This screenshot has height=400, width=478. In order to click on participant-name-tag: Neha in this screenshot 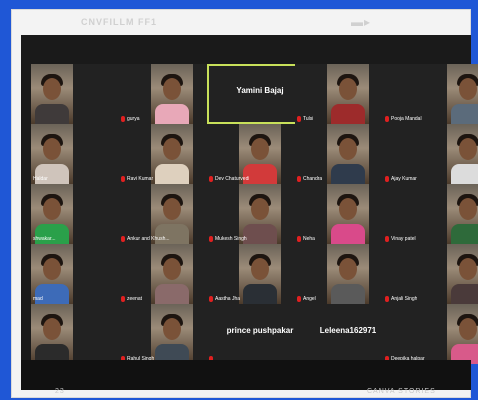, I will do `click(306, 239)`.